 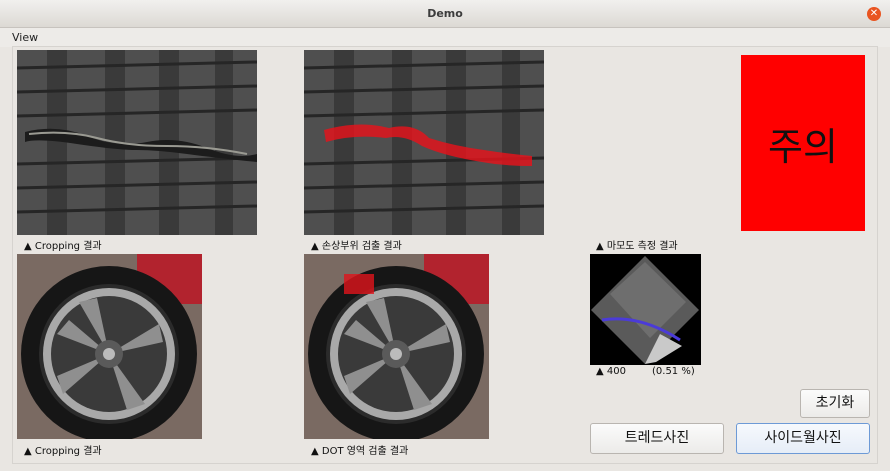 I want to click on dot-detect-caption: ▲ DOT 영역 검출 결과, so click(x=360, y=451).